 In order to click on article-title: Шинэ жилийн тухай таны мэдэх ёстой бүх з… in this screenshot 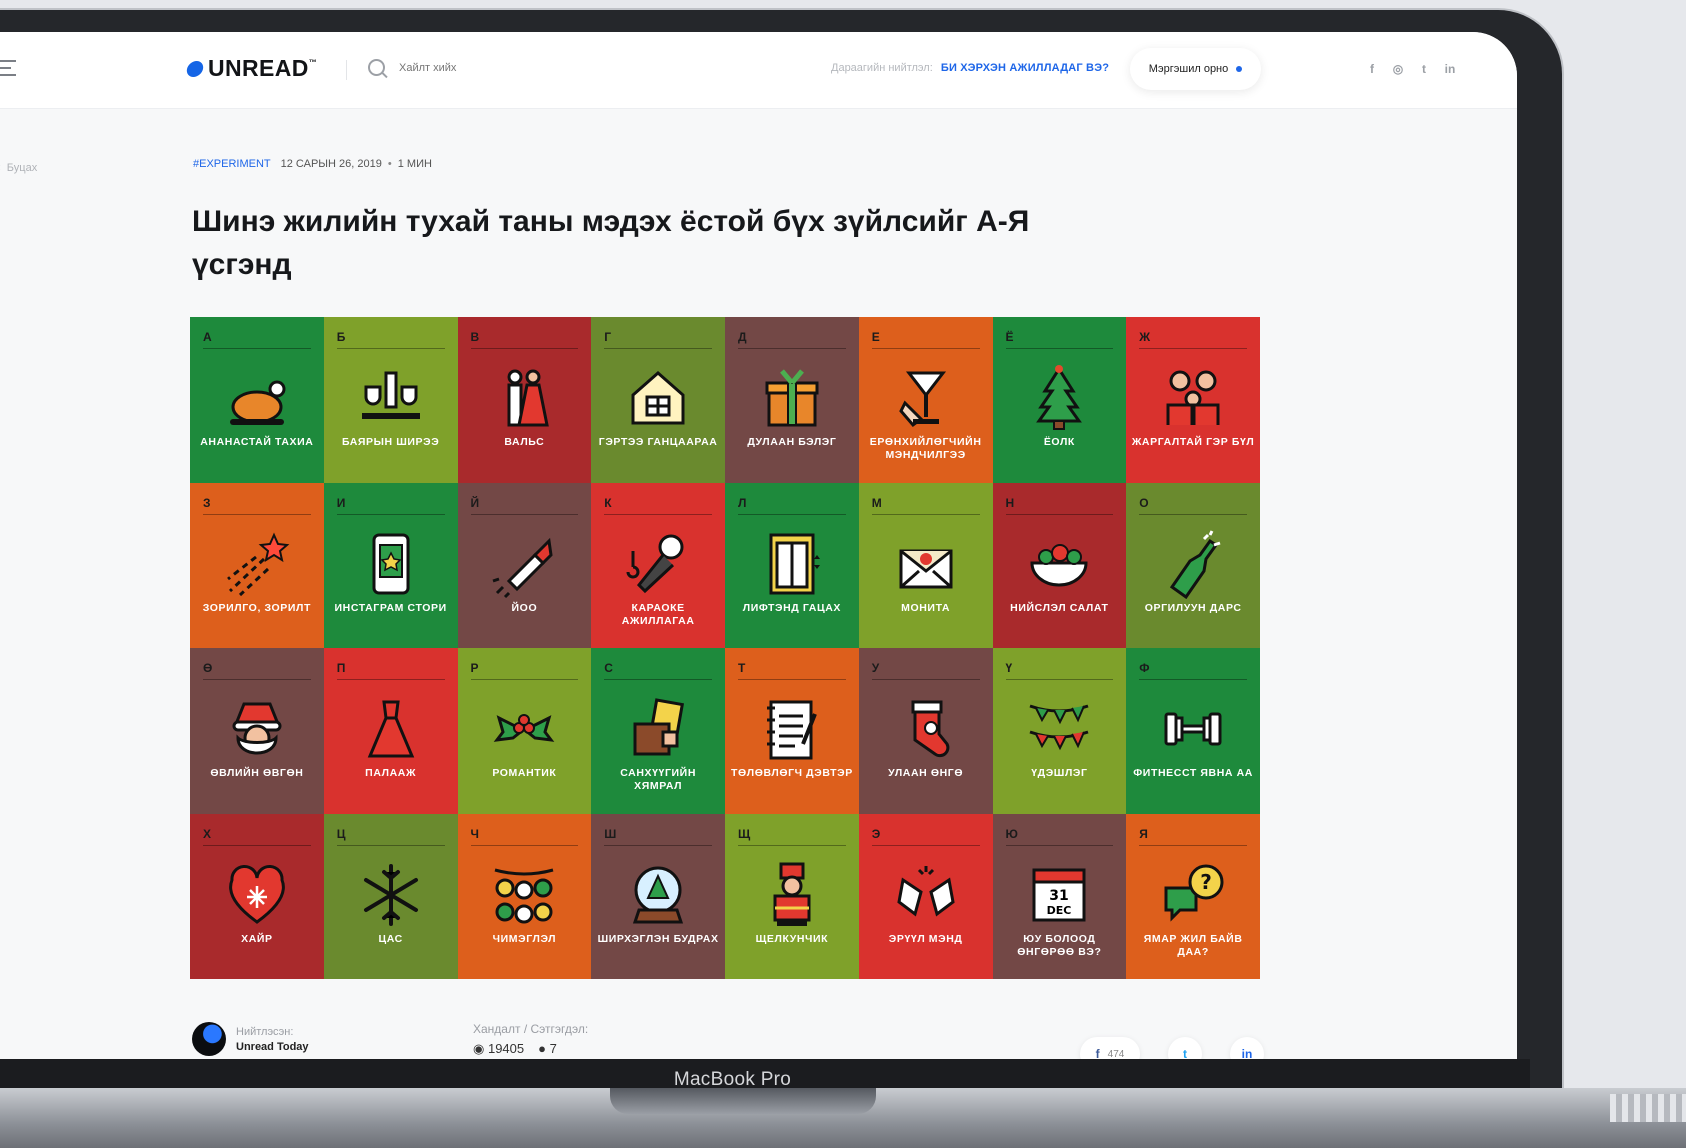, I will do `click(611, 243)`.